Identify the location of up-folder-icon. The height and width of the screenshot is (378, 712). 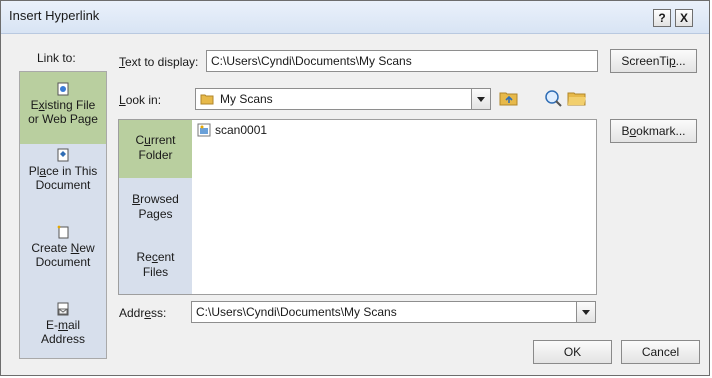
(509, 98).